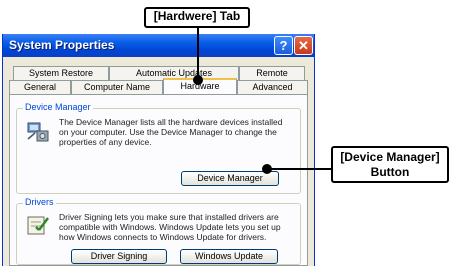 Image resolution: width=453 pixels, height=266 pixels. What do you see at coordinates (267, 169) in the screenshot?
I see `device-manager-leader-dot` at bounding box center [267, 169].